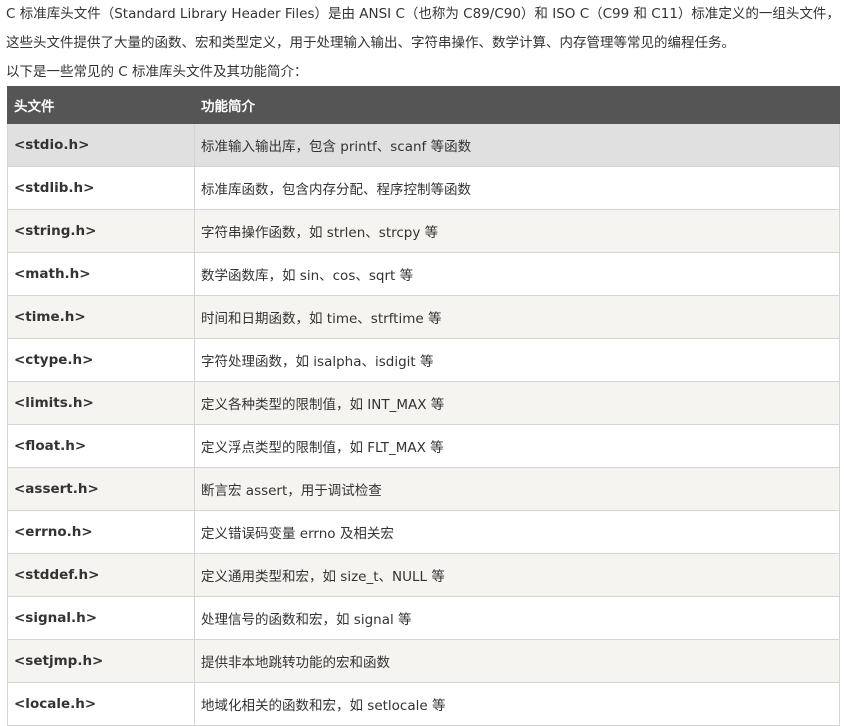 The height and width of the screenshot is (726, 844). What do you see at coordinates (517, 360) in the screenshot?
I see `header-file-description: 字符处理函数，如 isalpha、isdigit 等` at bounding box center [517, 360].